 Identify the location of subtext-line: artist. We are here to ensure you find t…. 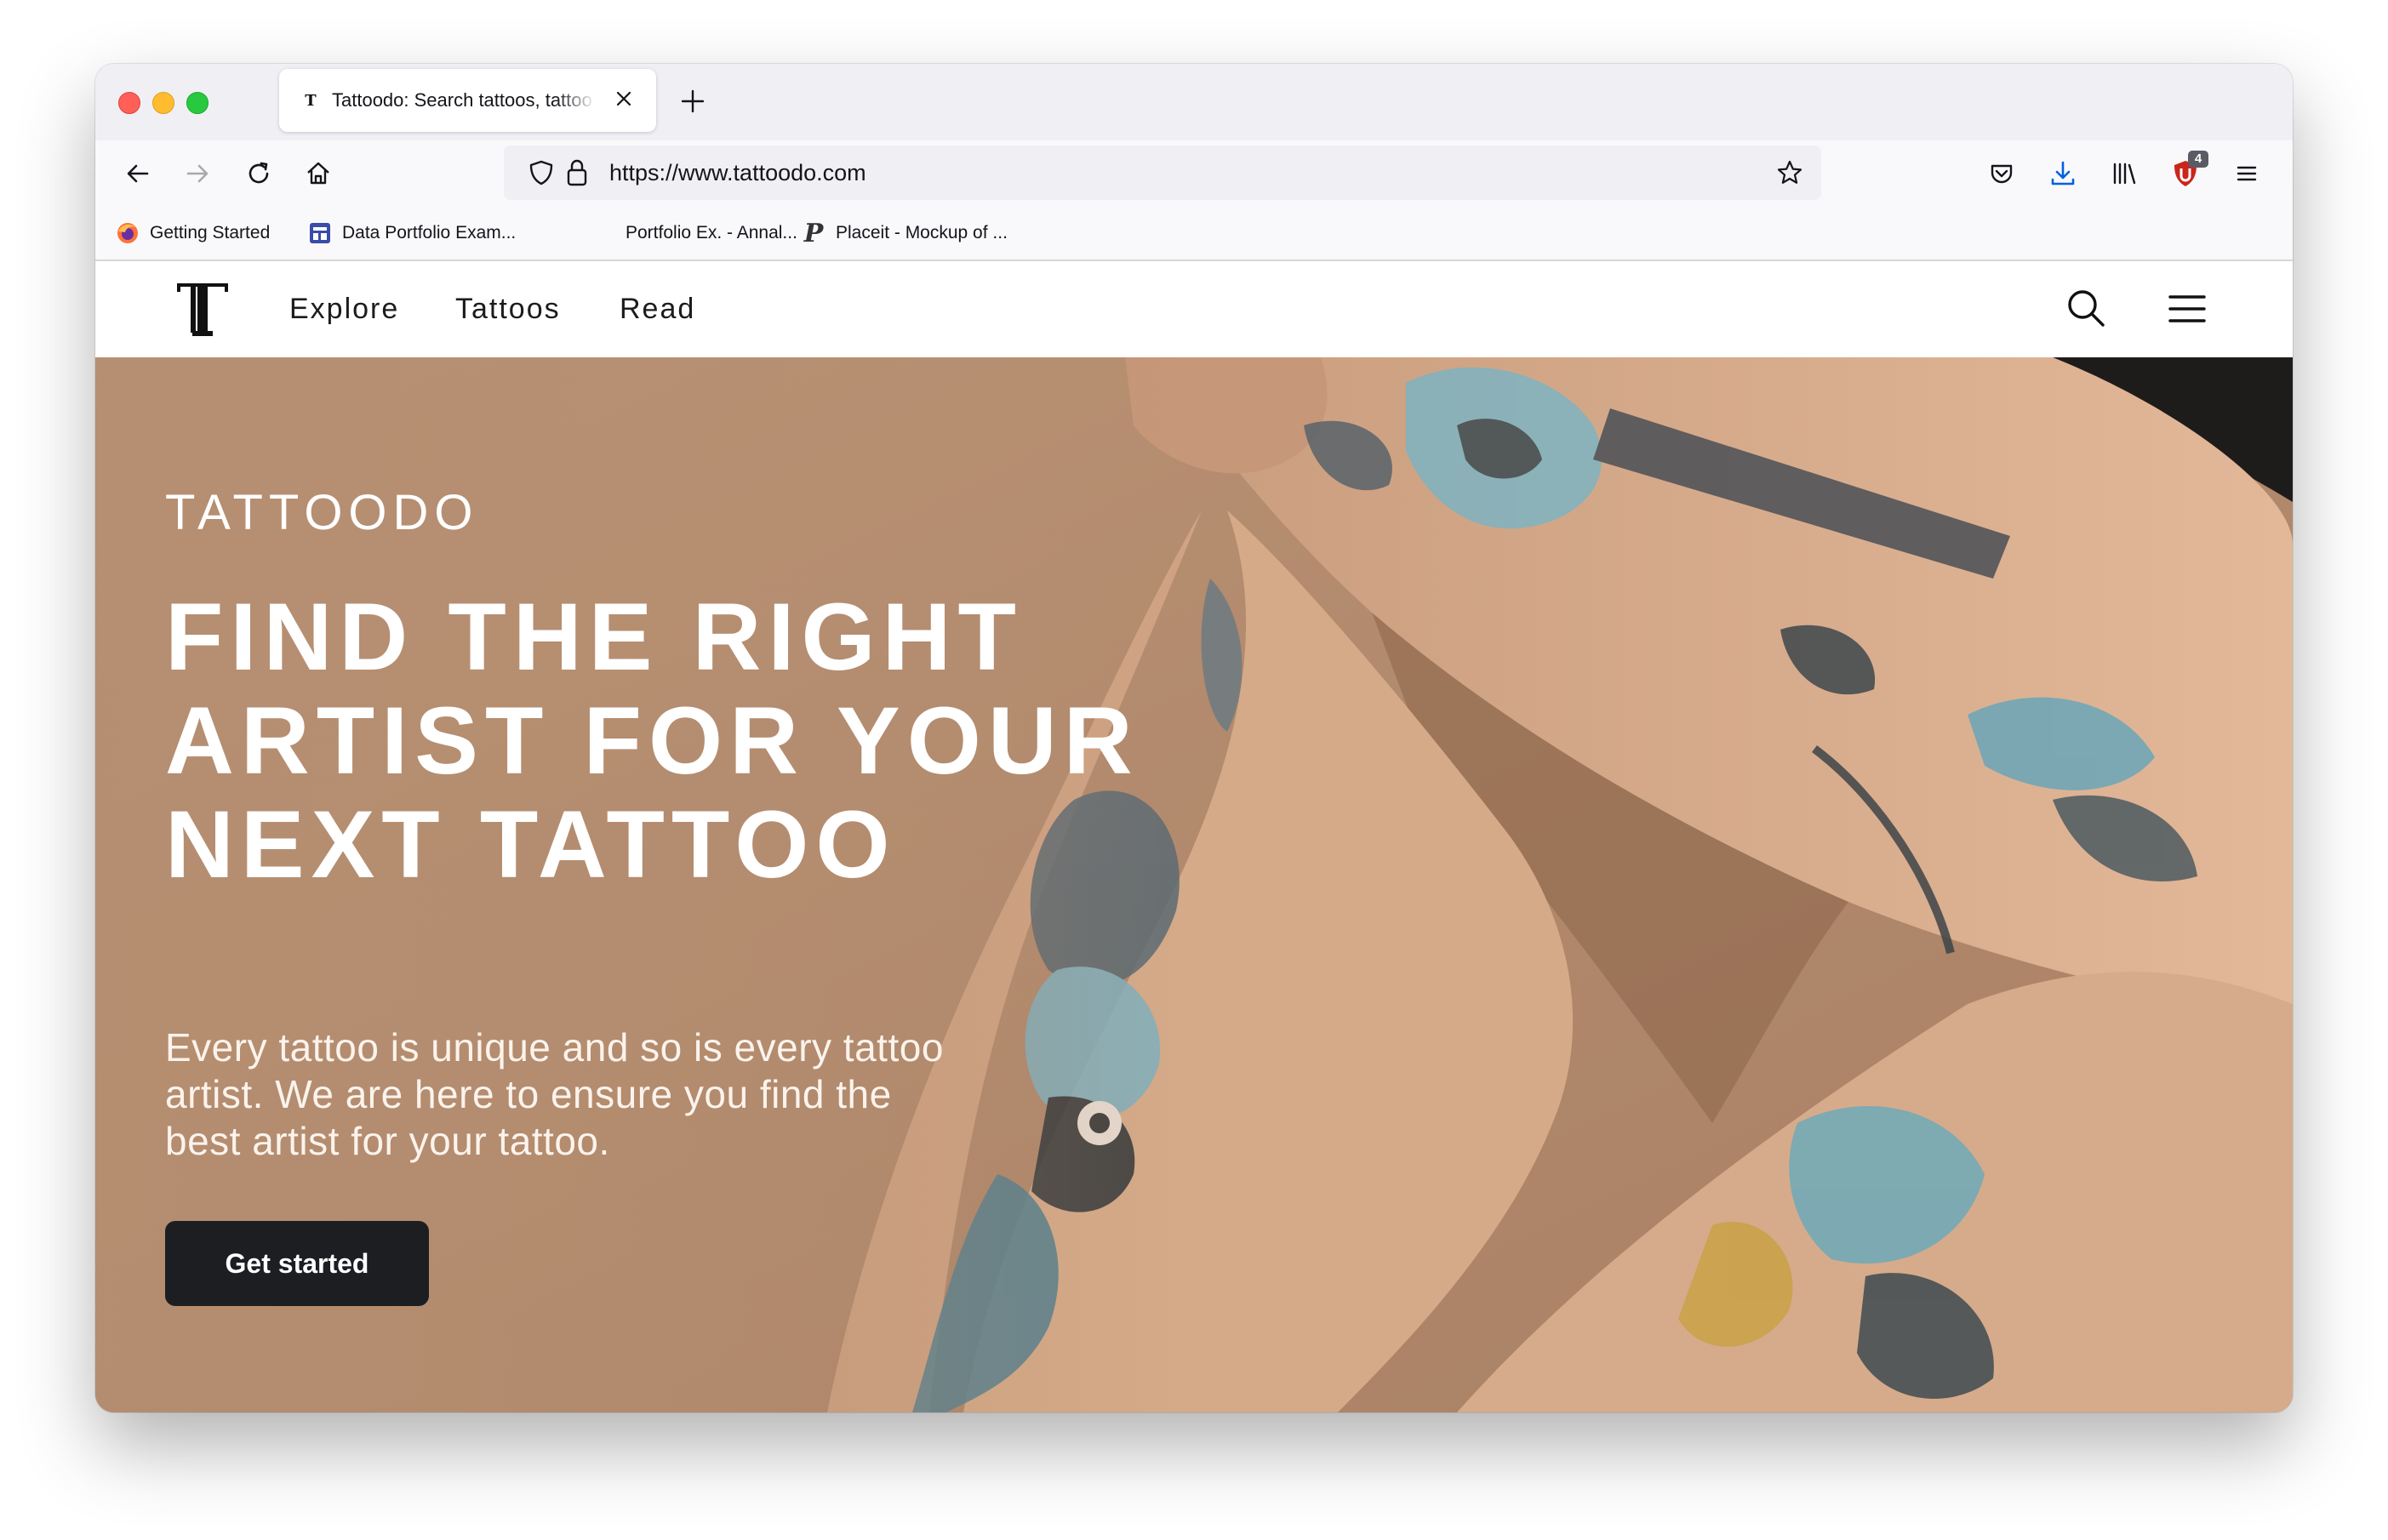
(529, 1094).